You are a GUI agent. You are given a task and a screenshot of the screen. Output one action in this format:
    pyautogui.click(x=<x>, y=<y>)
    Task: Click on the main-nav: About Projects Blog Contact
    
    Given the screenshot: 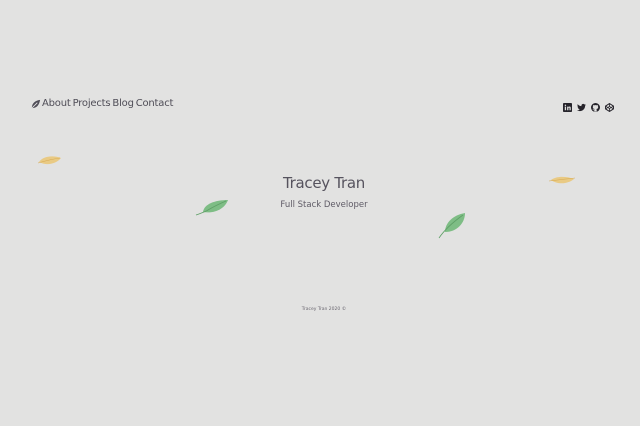 What is the action you would take?
    pyautogui.click(x=102, y=104)
    